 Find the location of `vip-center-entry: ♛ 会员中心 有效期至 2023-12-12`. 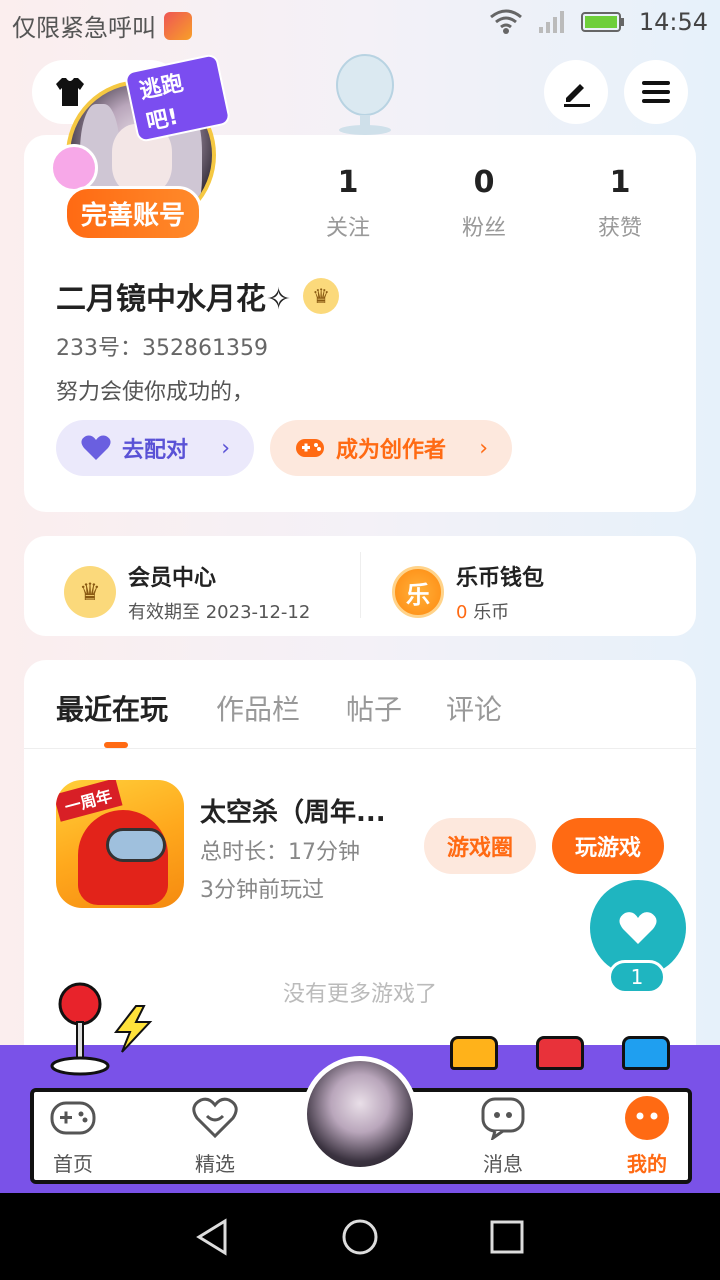

vip-center-entry: ♛ 会员中心 有效期至 2023-12-12 is located at coordinates (187, 592).